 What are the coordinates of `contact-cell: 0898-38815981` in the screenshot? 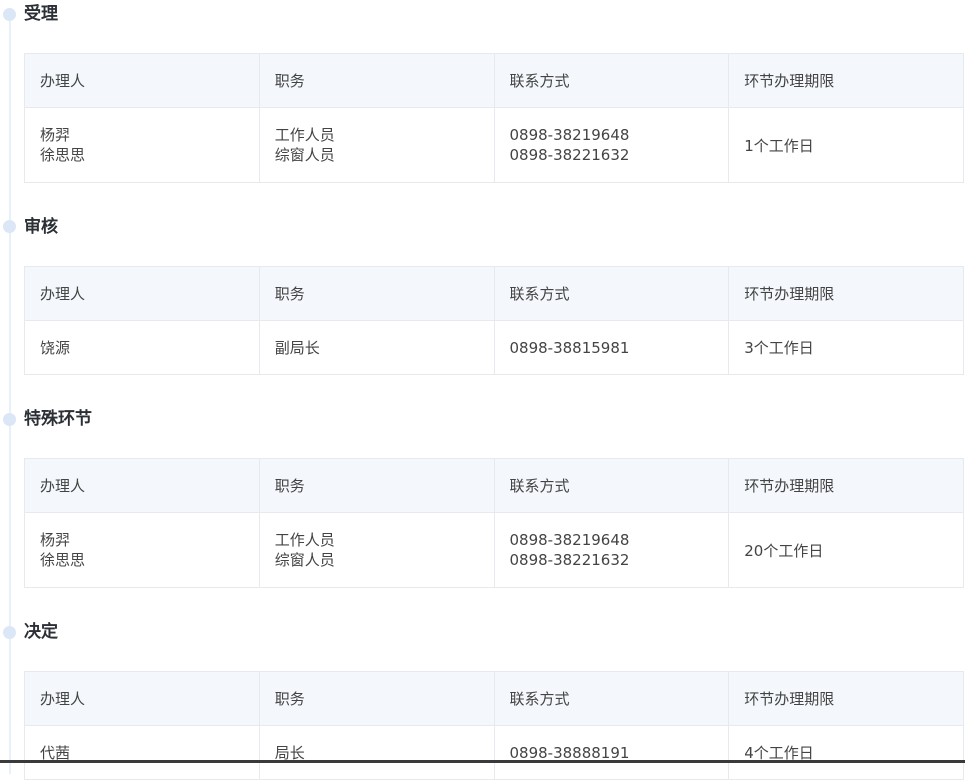 It's located at (611, 347).